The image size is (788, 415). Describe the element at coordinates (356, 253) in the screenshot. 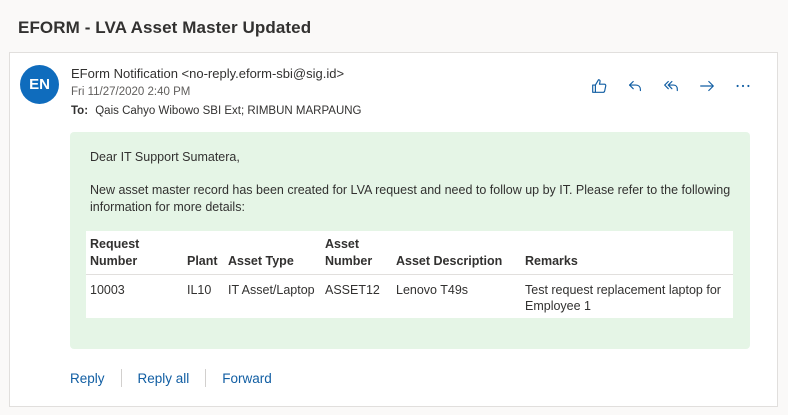

I see `header-asset-number: Asset Number` at that location.